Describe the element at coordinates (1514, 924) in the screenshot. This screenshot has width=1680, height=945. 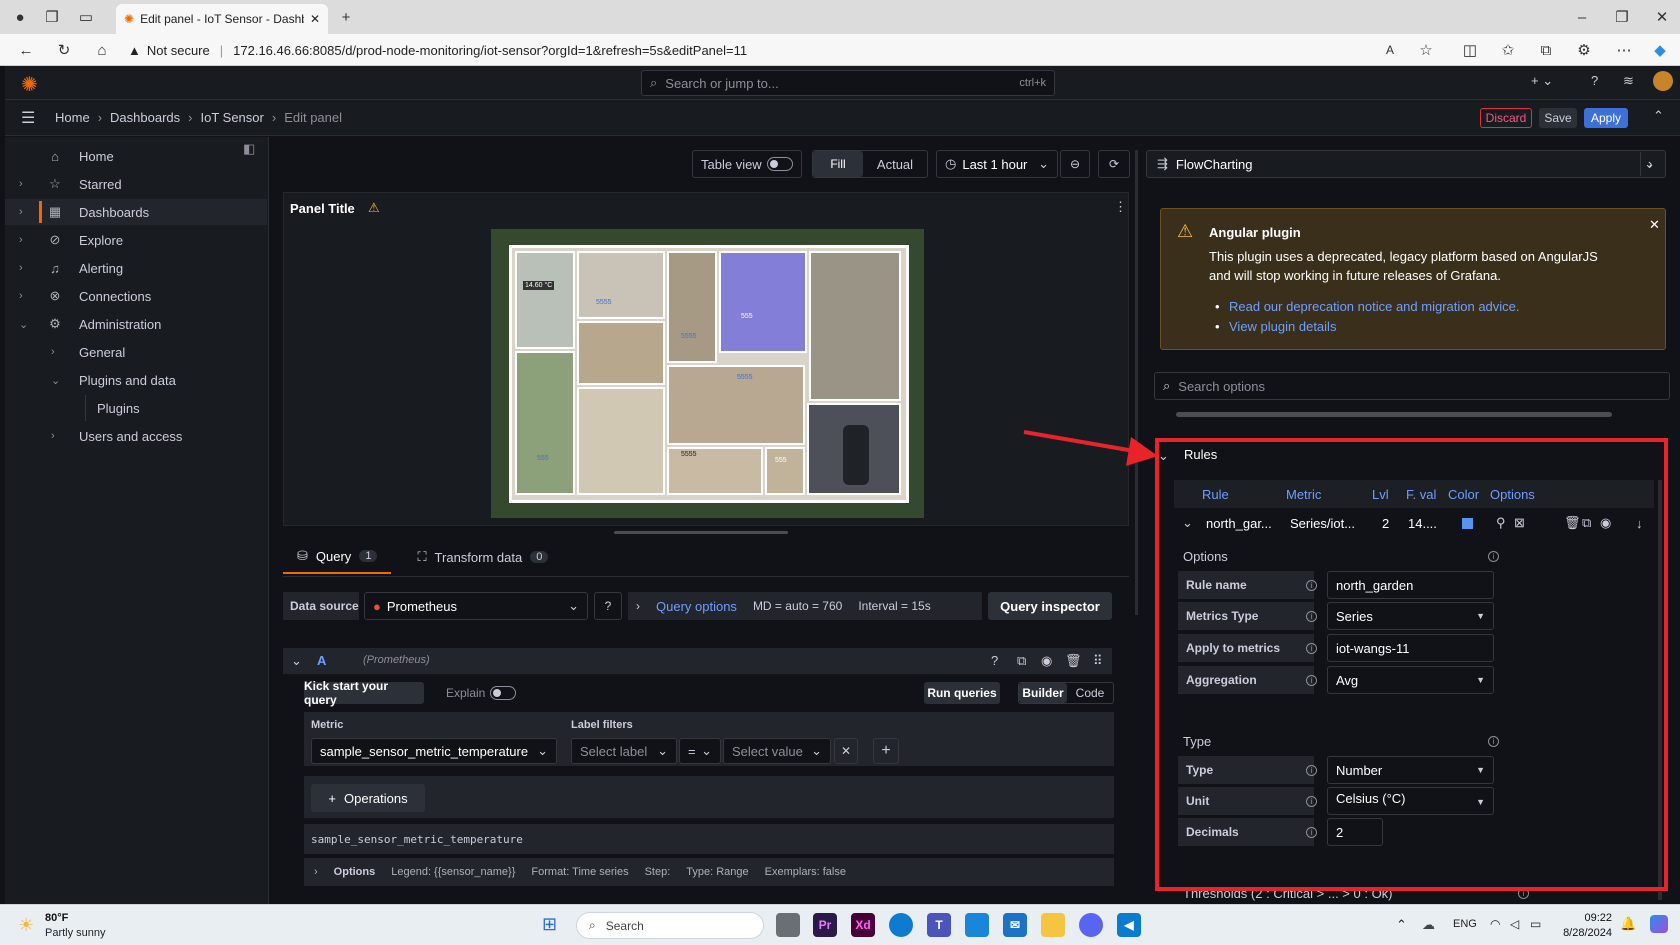
I see `volume-icon: ◁` at that location.